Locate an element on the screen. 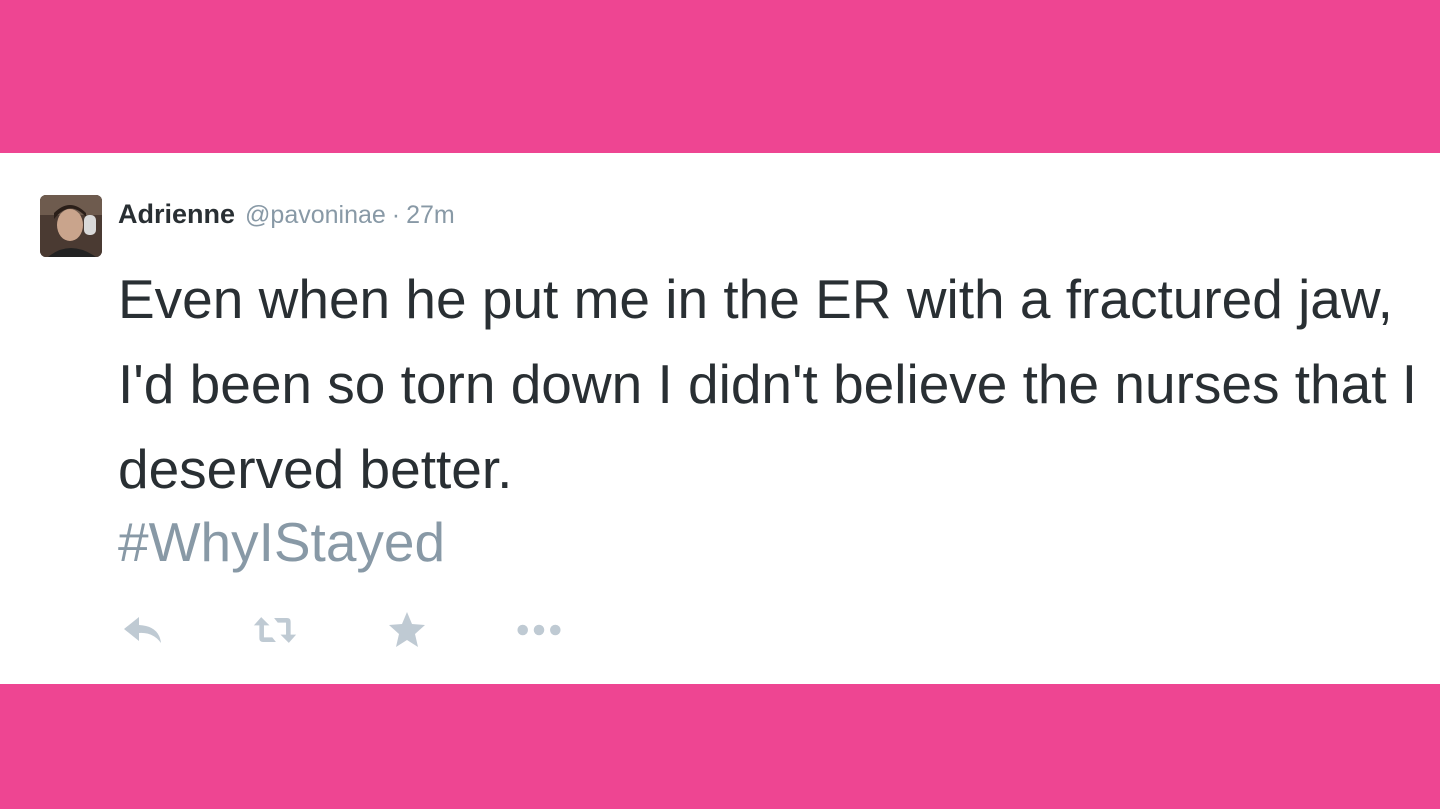 The image size is (1440, 809). retweet-icon is located at coordinates (275, 630).